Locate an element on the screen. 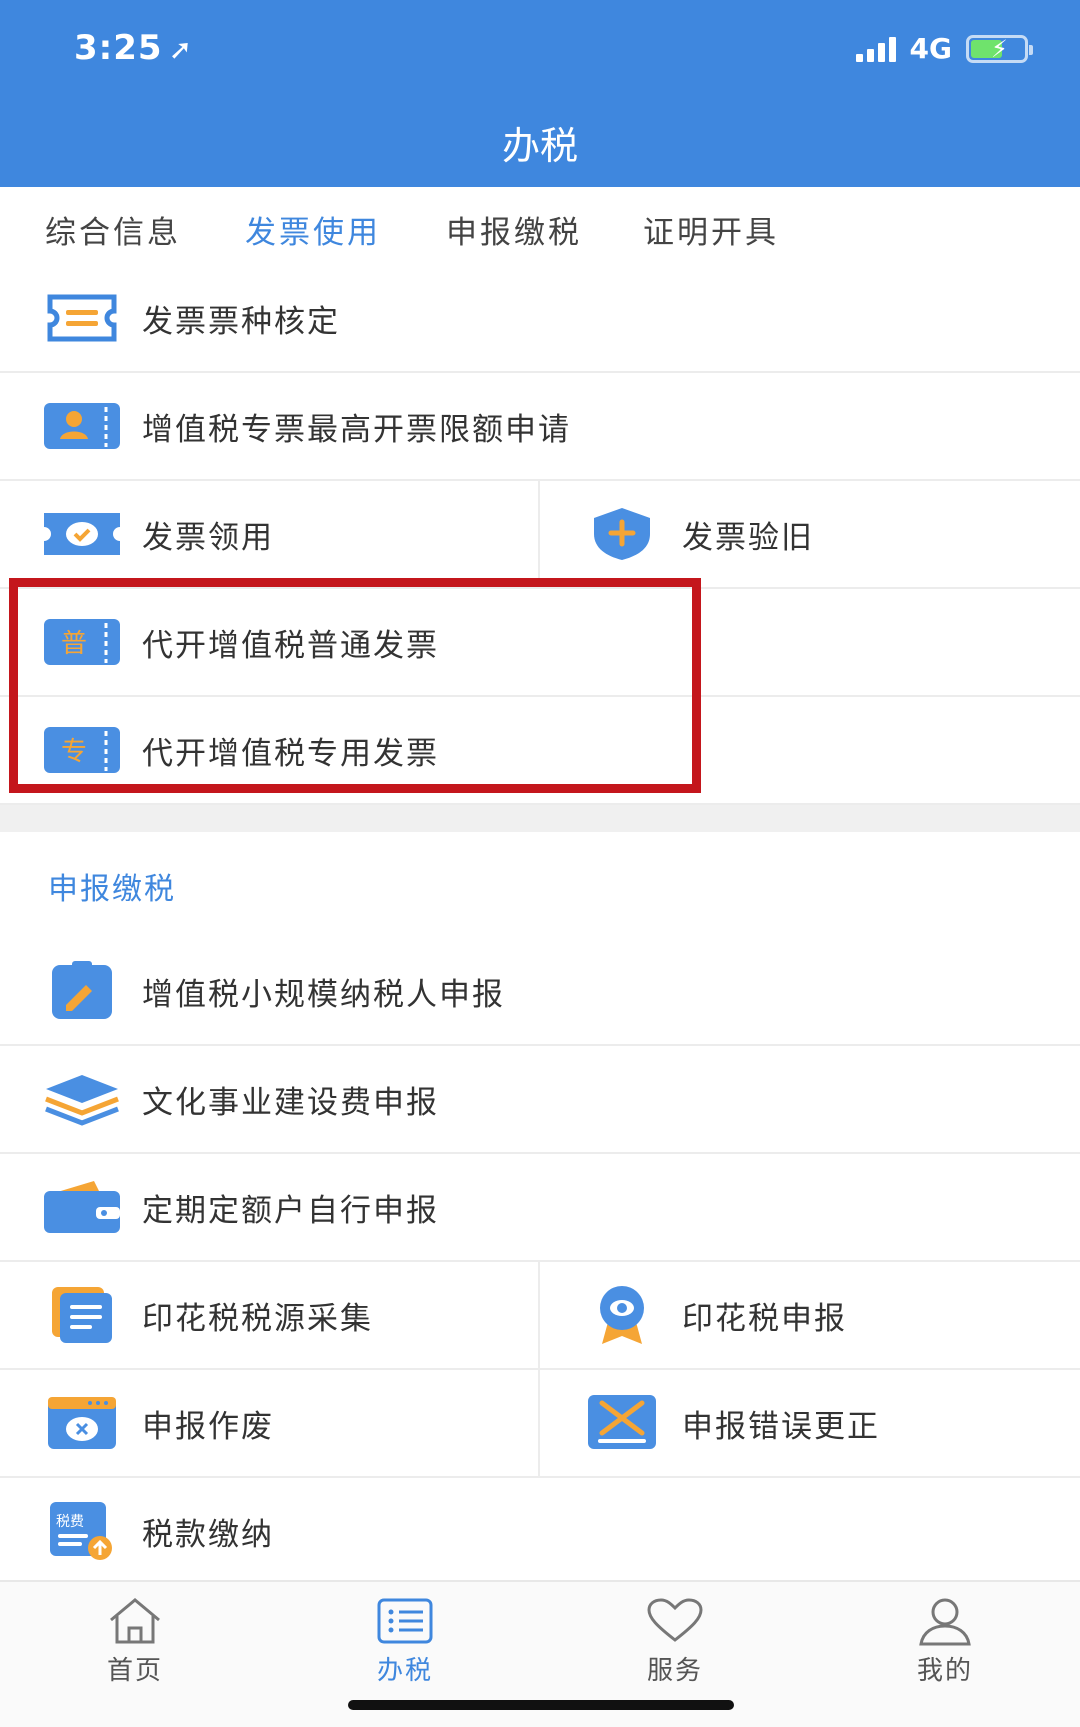 The height and width of the screenshot is (1727, 1080). status-time: 3:25 ➚ is located at coordinates (133, 48).